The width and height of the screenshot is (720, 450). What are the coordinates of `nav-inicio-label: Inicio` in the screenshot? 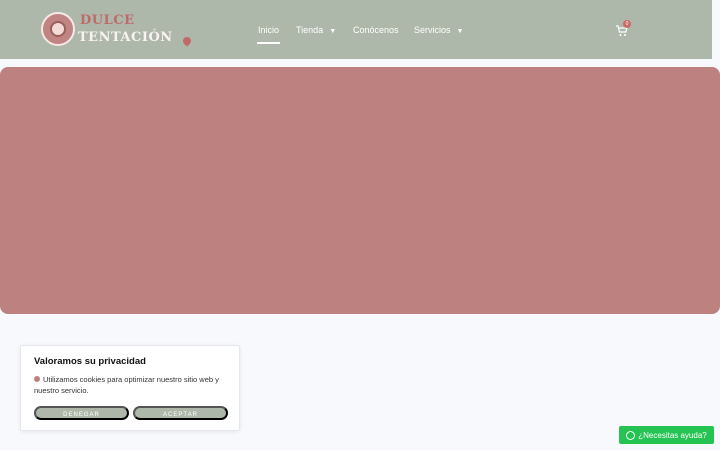 It's located at (269, 30).